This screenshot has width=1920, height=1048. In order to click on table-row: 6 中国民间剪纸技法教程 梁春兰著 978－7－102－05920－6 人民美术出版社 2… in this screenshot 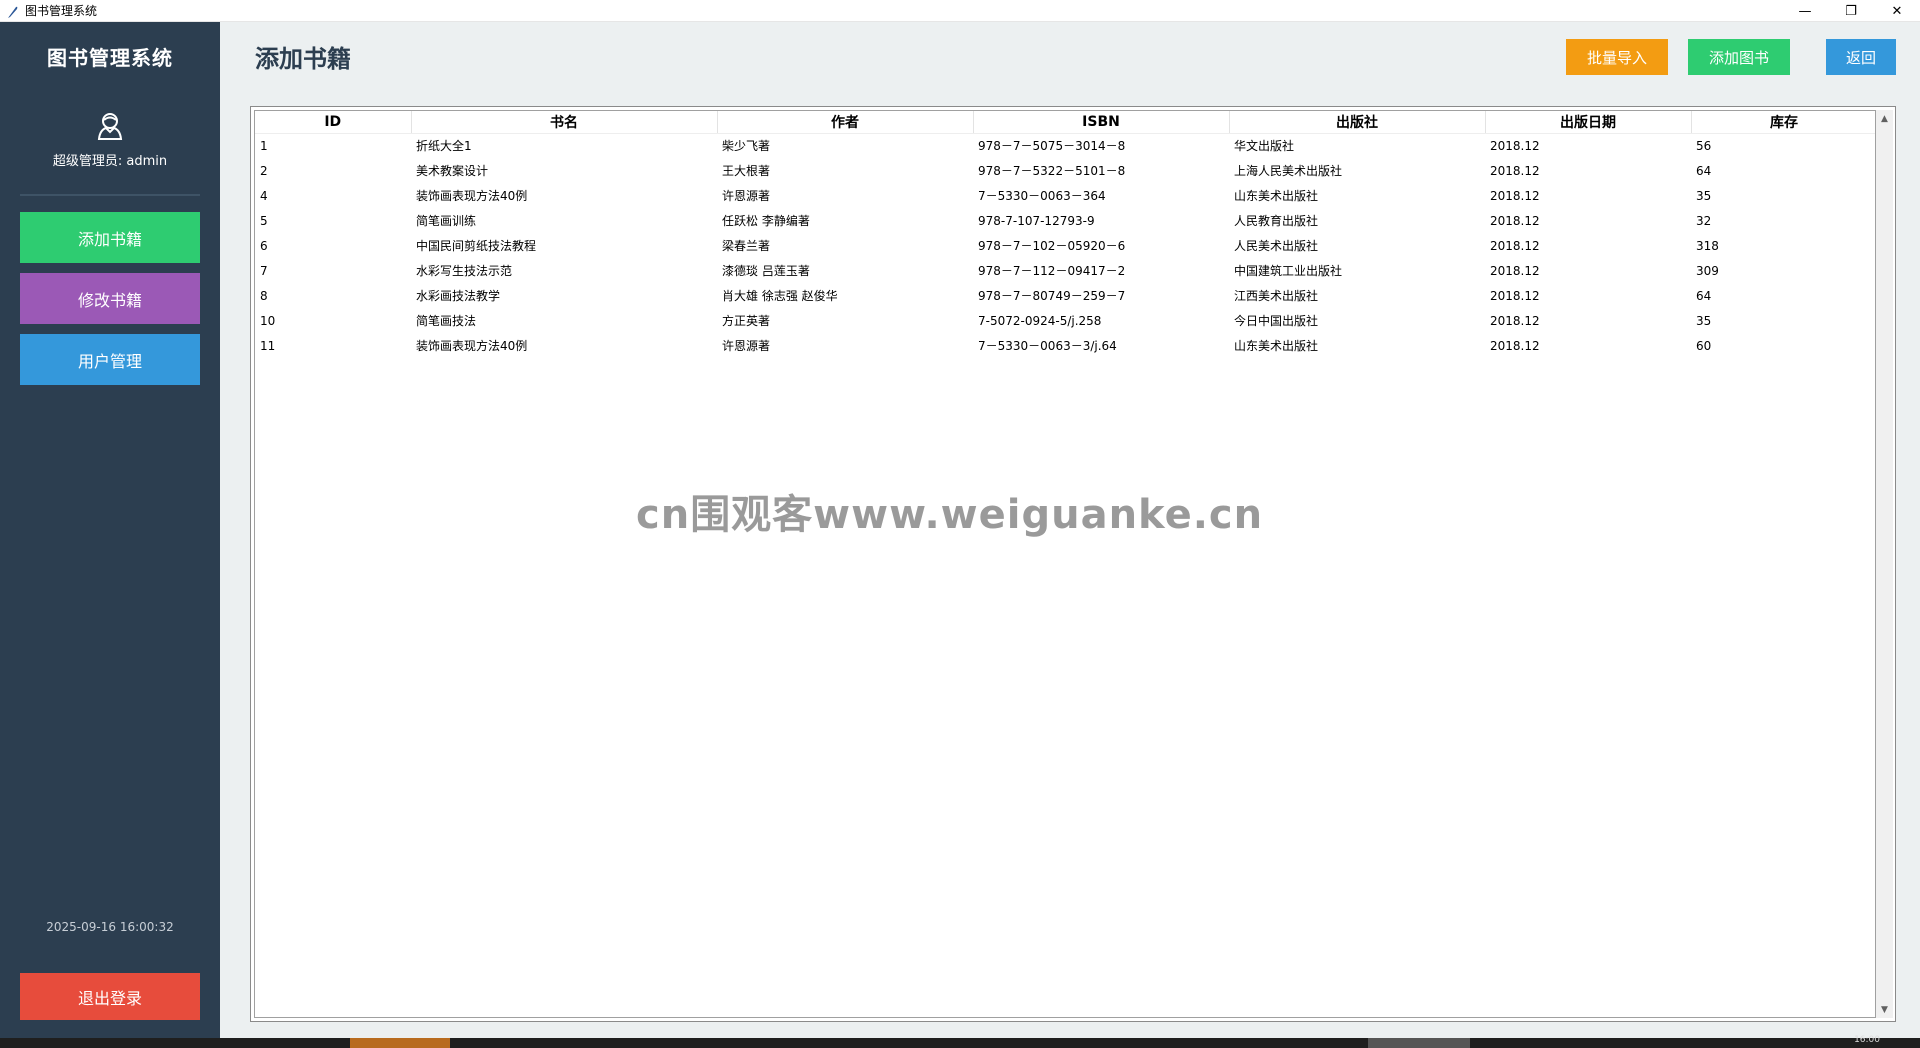, I will do `click(1065, 245)`.